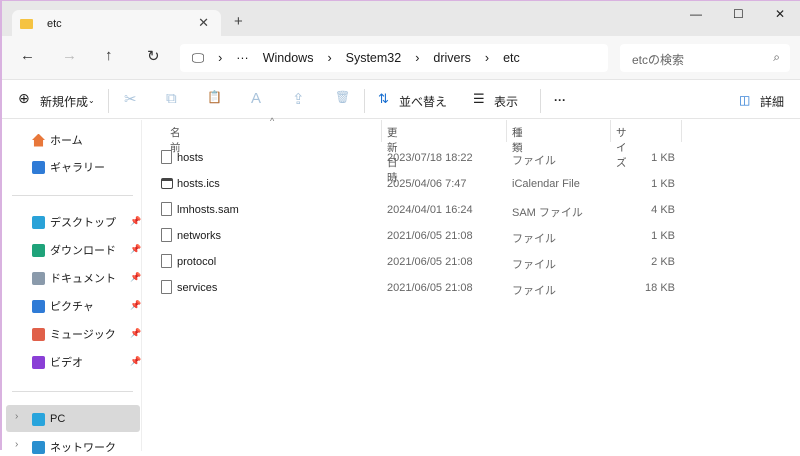  Describe the element at coordinates (776, 57) in the screenshot. I see `search-icon: ⌕` at that location.